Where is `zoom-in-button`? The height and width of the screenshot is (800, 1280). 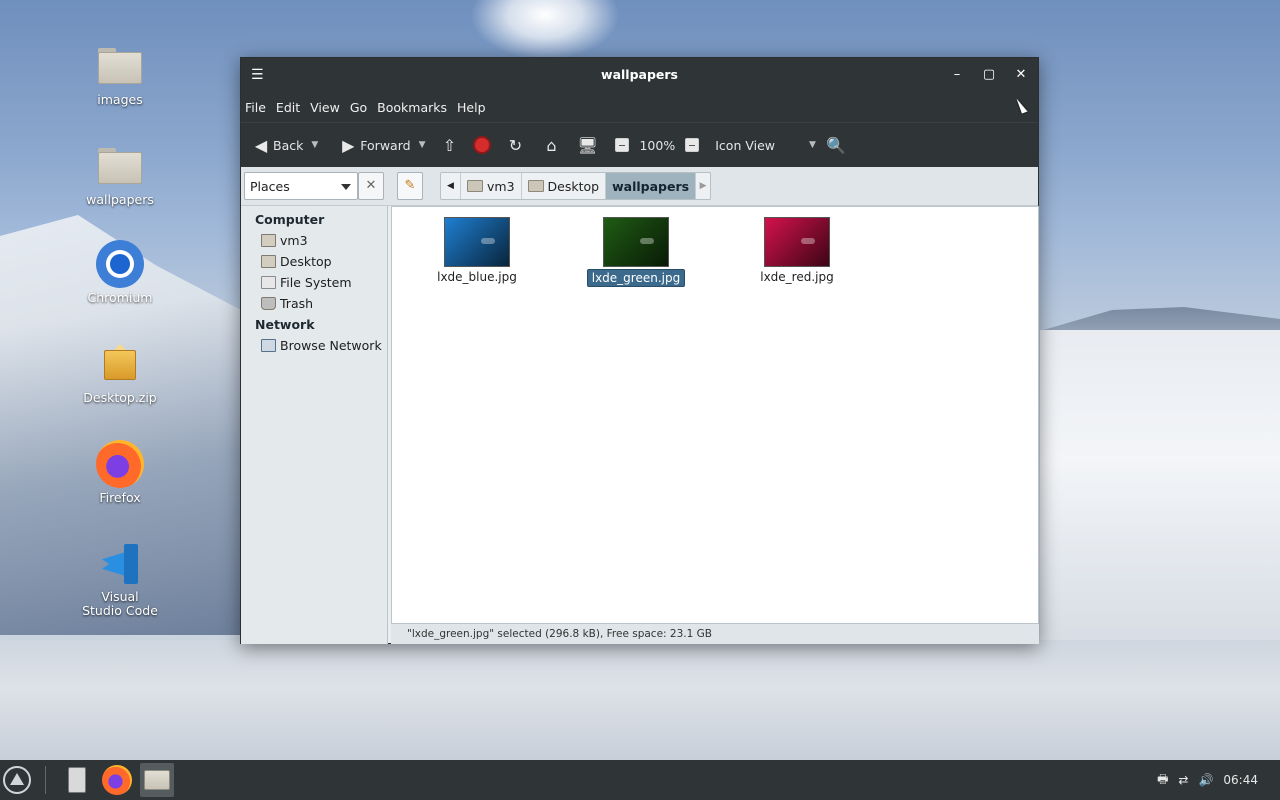 zoom-in-button is located at coordinates (692, 145).